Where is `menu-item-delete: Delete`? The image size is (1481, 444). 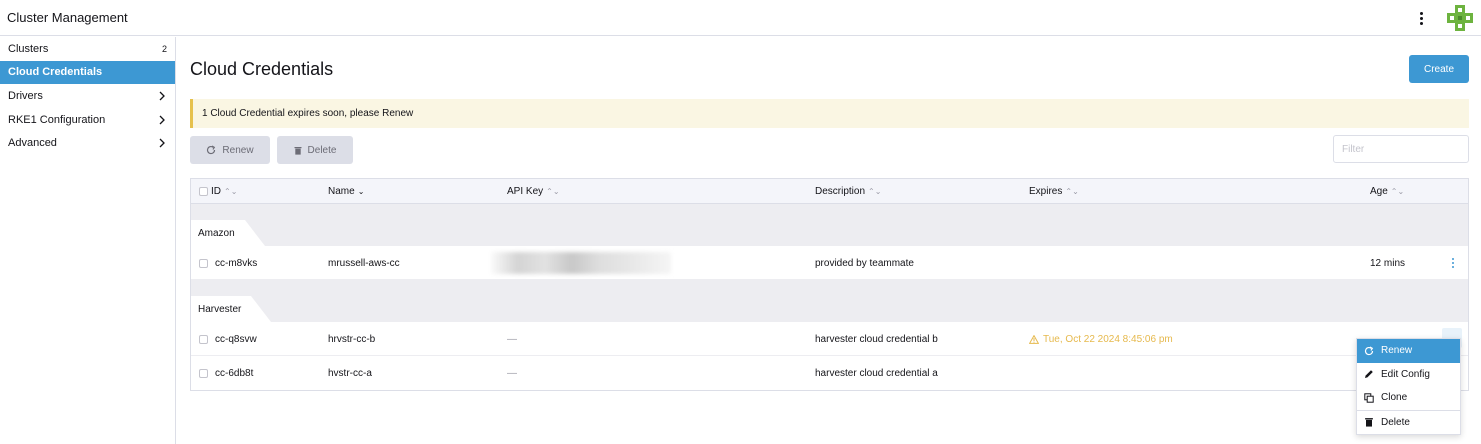
menu-item-delete: Delete is located at coordinates (1408, 423).